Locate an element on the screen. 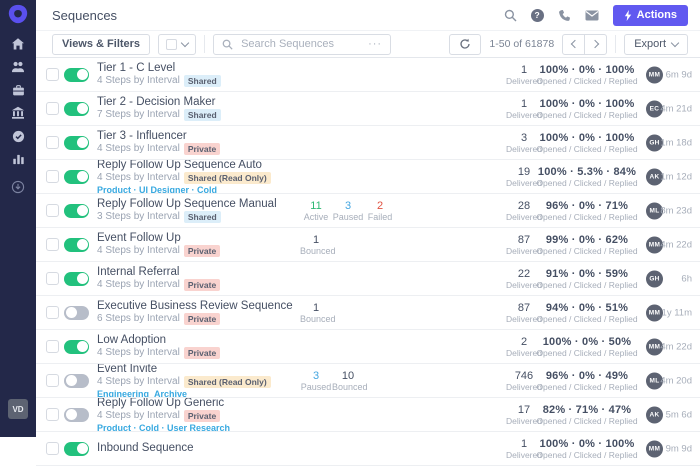 Image resolution: width=700 pixels, height=466 pixels. rates-values: 82% · 71% · 47% is located at coordinates (587, 409).